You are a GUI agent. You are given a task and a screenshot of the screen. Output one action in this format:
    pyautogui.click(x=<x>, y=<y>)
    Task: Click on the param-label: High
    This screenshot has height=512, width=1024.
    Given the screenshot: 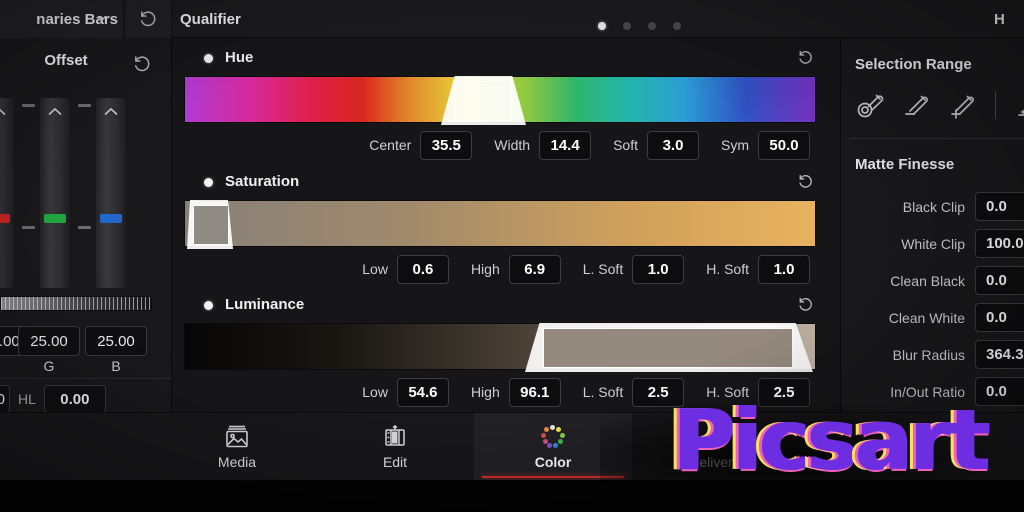 What is the action you would take?
    pyautogui.click(x=485, y=269)
    